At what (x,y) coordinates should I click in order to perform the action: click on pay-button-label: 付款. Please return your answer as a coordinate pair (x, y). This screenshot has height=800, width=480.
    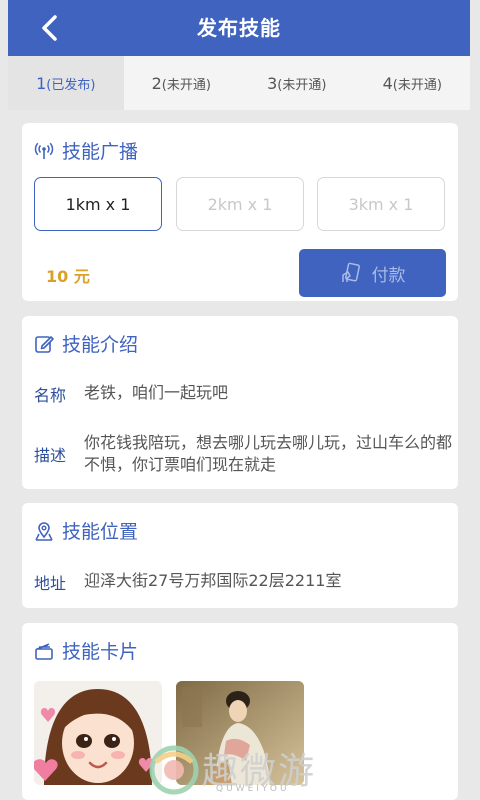
    Looking at the image, I should click on (388, 275).